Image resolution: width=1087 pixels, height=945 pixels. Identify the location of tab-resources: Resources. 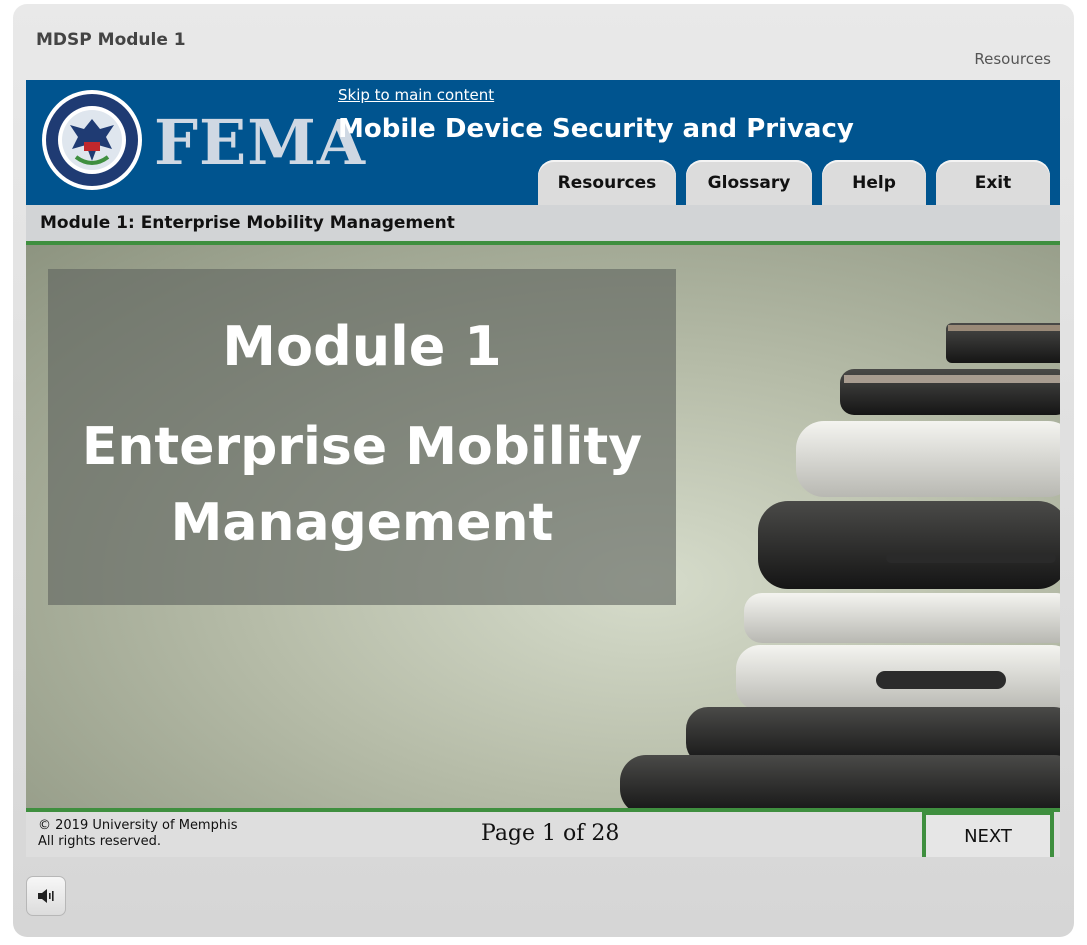
(607, 182).